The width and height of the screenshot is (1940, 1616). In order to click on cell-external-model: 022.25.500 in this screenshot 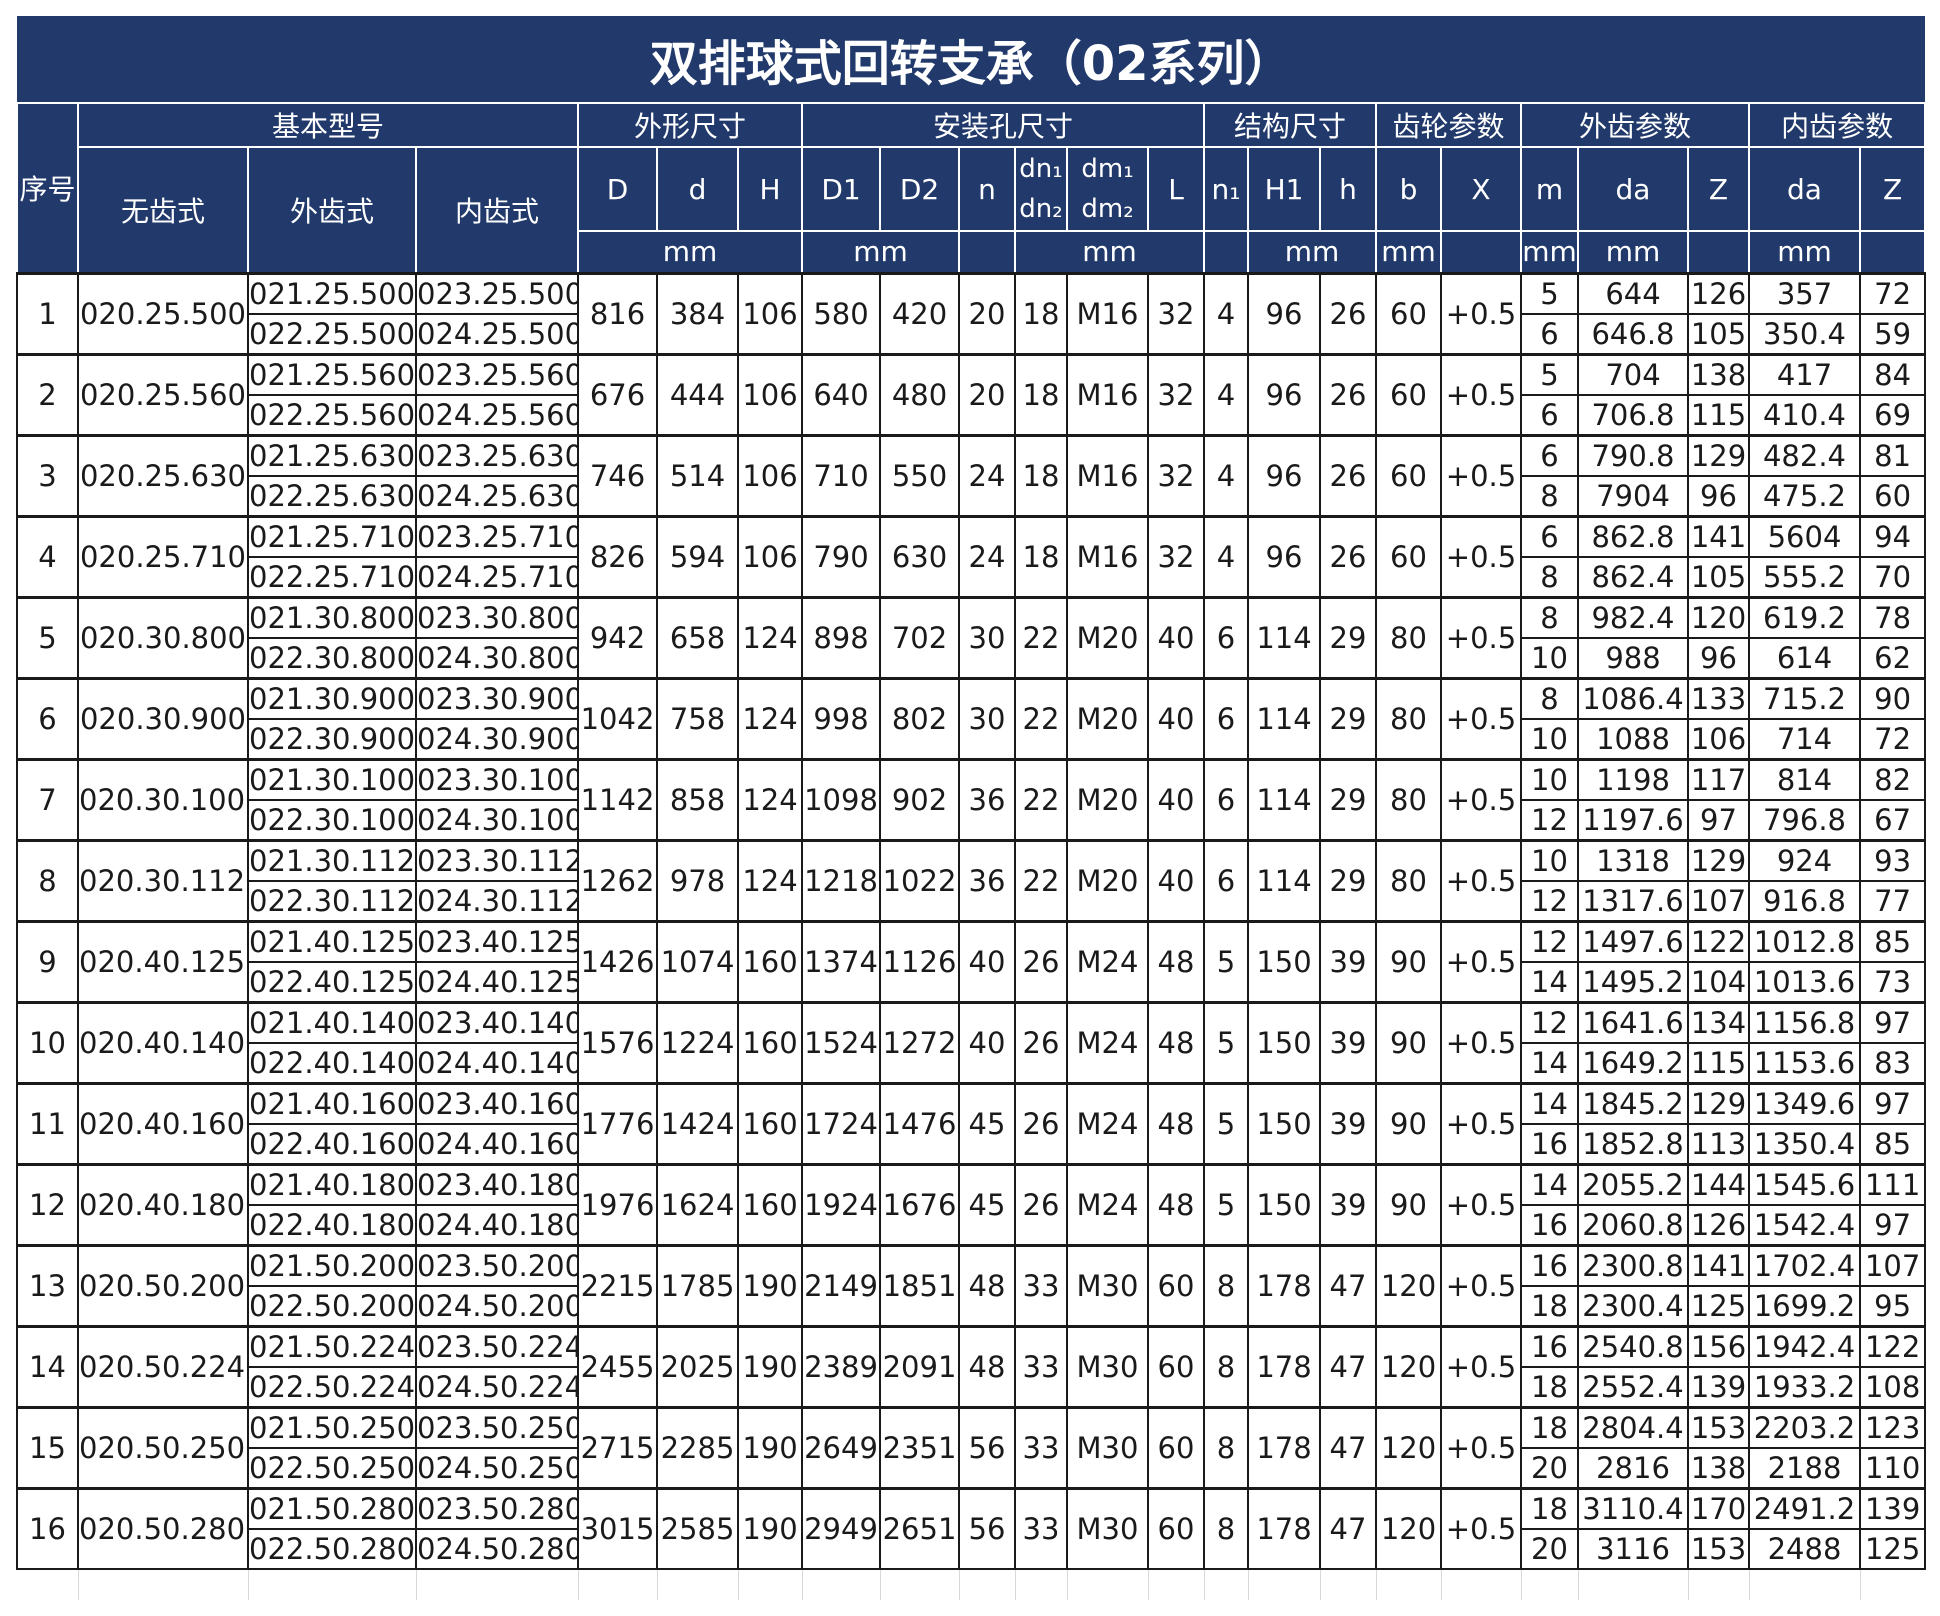, I will do `click(332, 333)`.